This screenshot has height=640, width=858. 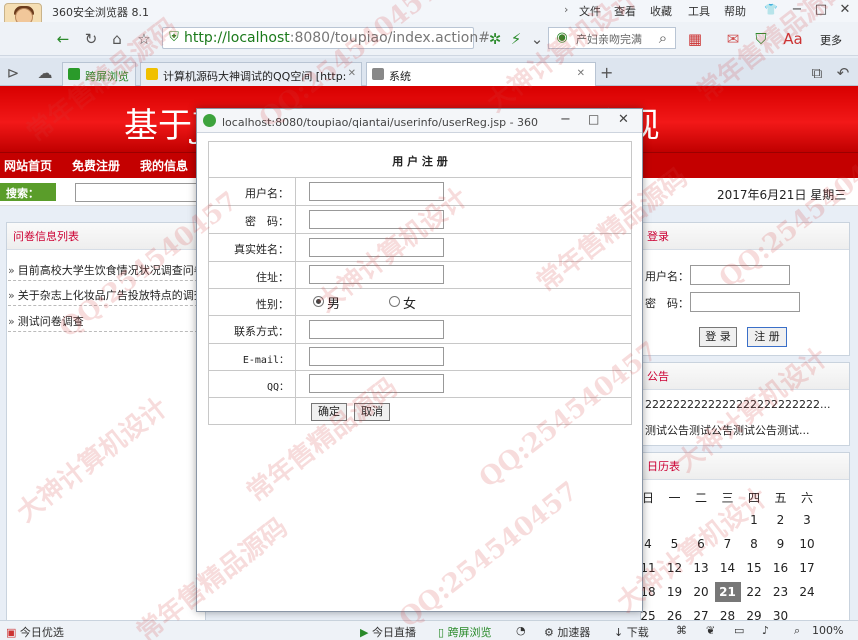 I want to click on nav-home: 网站首页, so click(x=28, y=165).